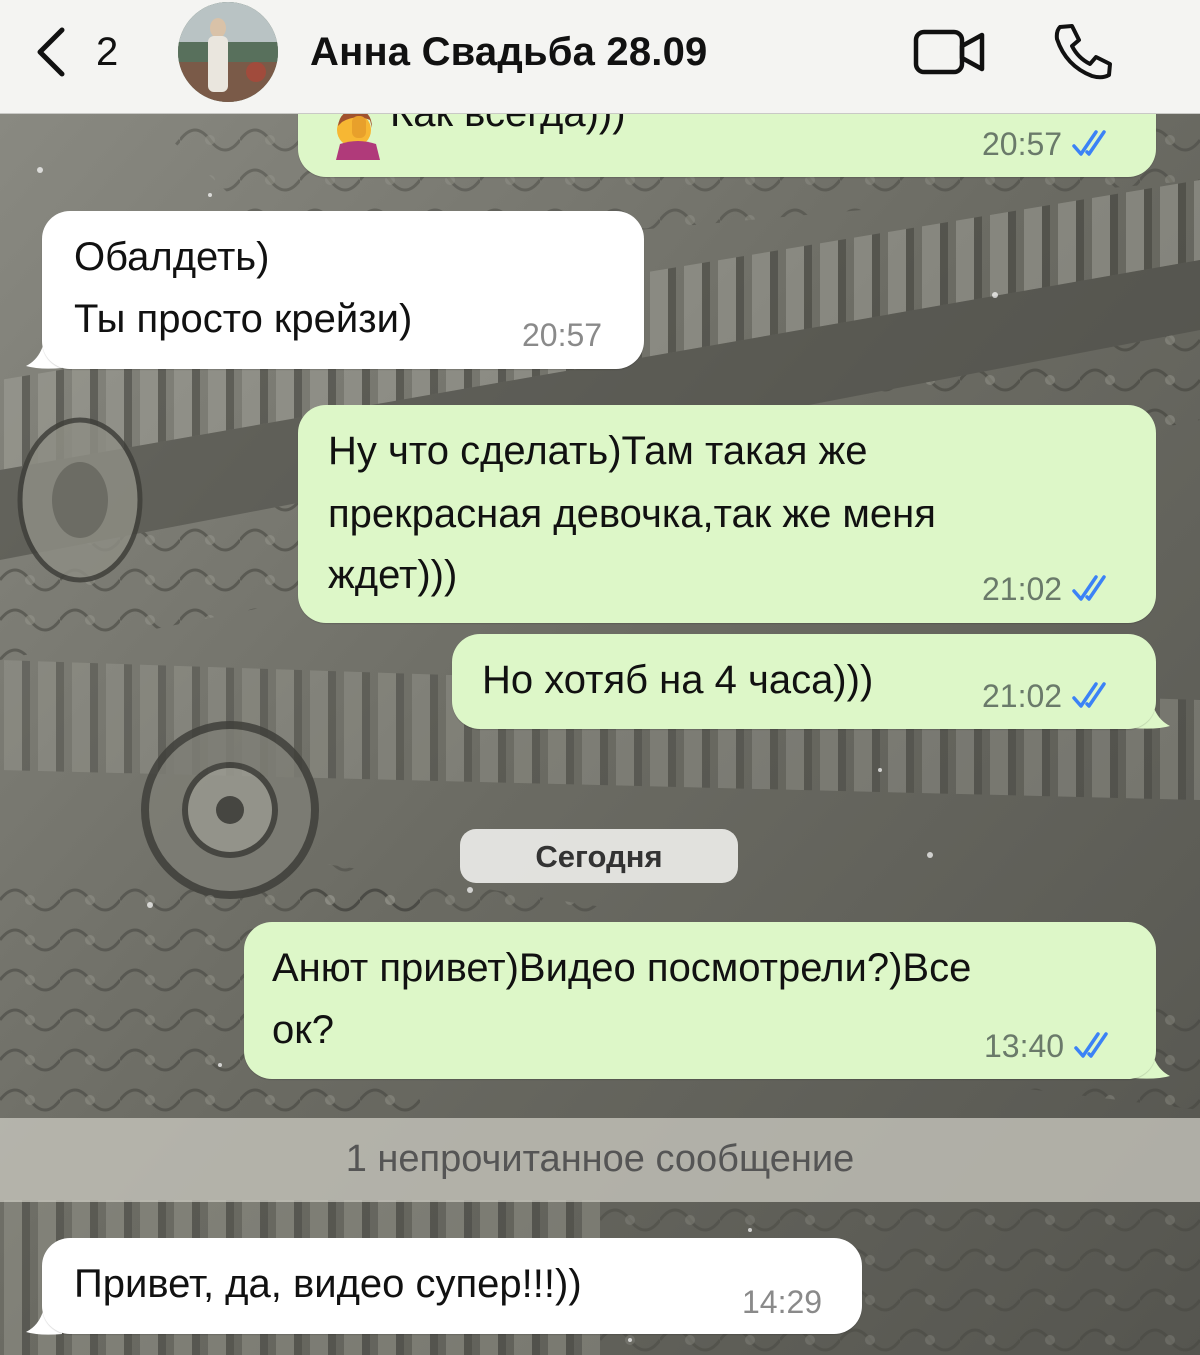 Image resolution: width=1200 pixels, height=1355 pixels. What do you see at coordinates (600, 1160) in the screenshot?
I see `unread-messages-banner: 1 непрочитанное сообщение` at bounding box center [600, 1160].